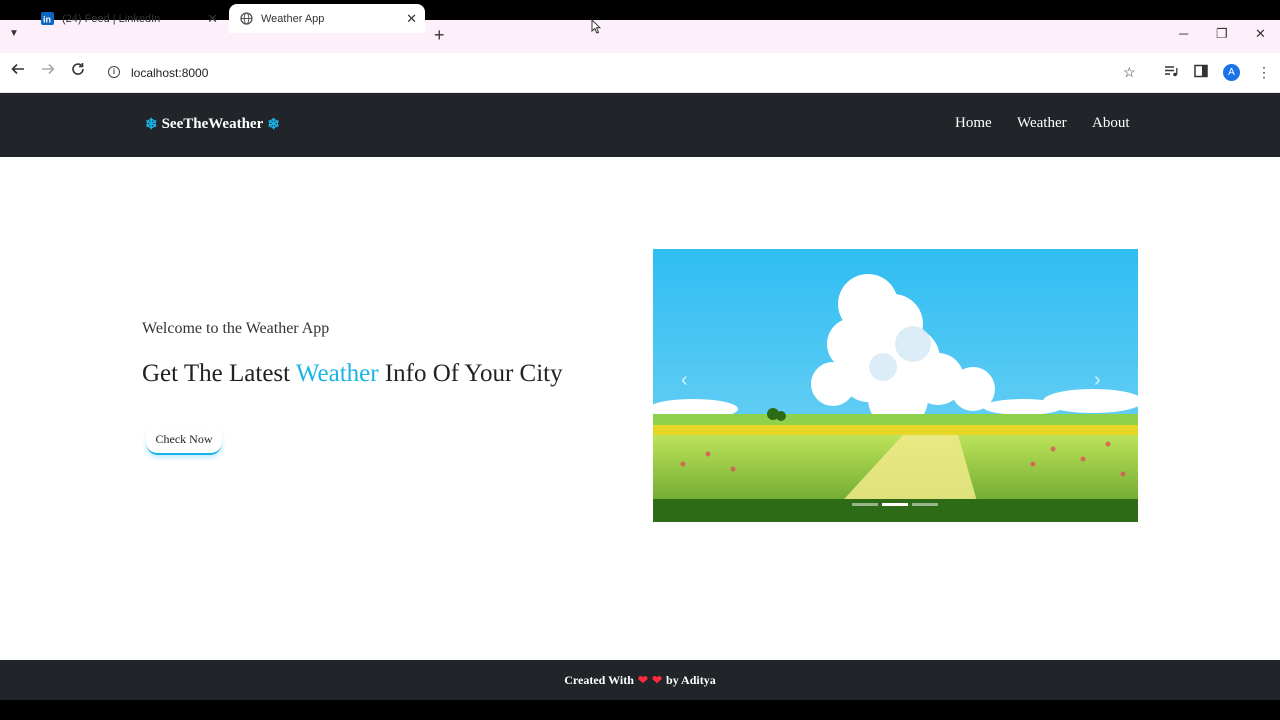  What do you see at coordinates (1111, 123) in the screenshot?
I see `nav-link-about: About` at bounding box center [1111, 123].